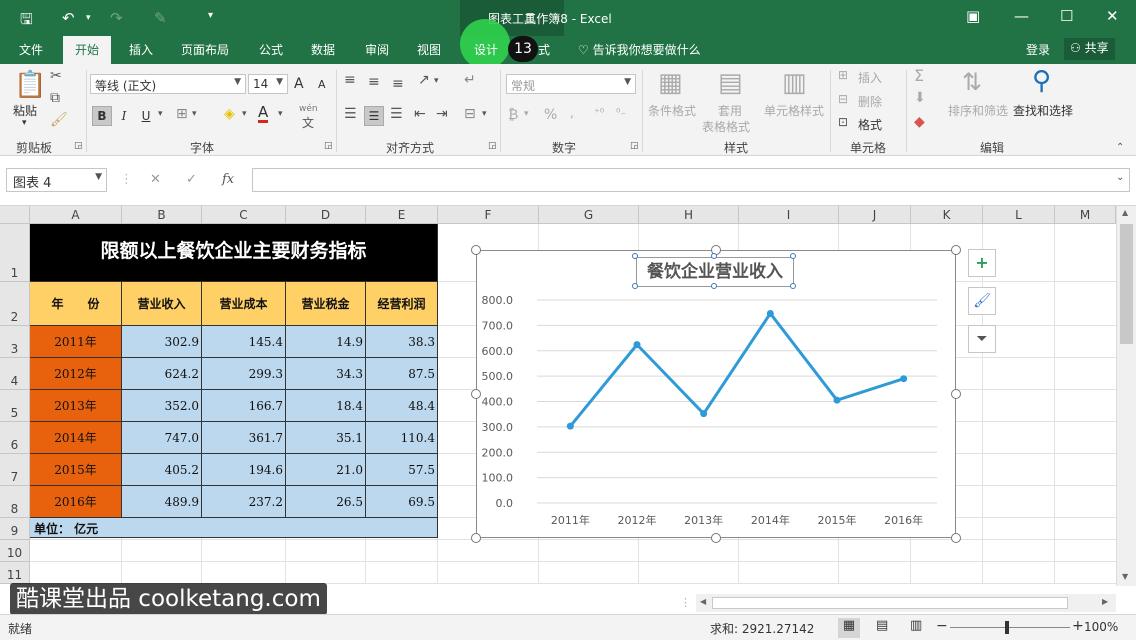 Image resolution: width=1136 pixels, height=640 pixels. What do you see at coordinates (1126, 396) in the screenshot?
I see `vertical-scrollbar: ▲ ▼` at bounding box center [1126, 396].